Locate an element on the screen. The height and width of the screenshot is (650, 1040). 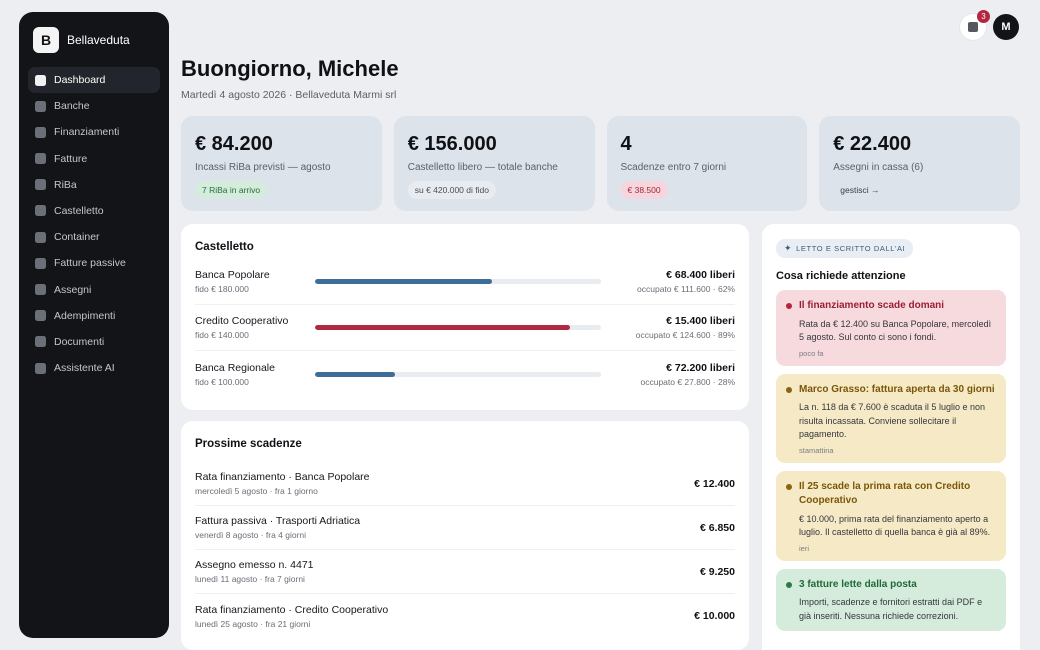
sidebar-item-label: Banche is located at coordinates (72, 106).